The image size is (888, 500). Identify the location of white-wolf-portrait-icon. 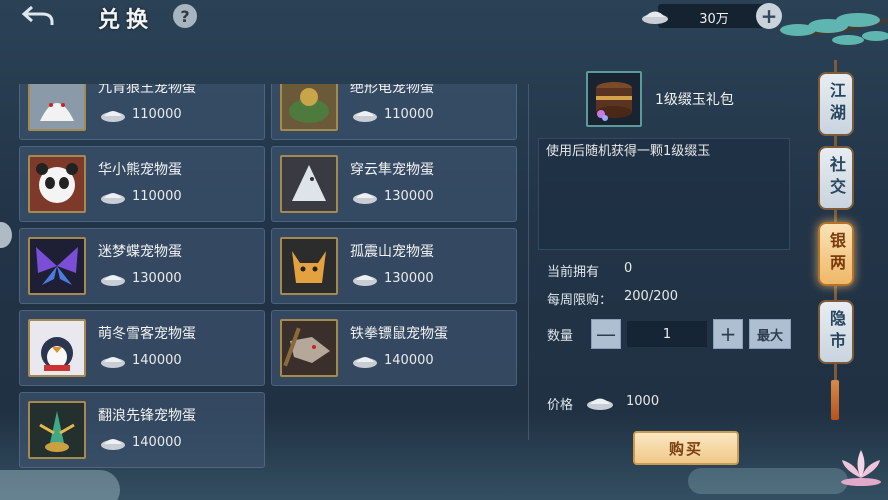
(57, 107).